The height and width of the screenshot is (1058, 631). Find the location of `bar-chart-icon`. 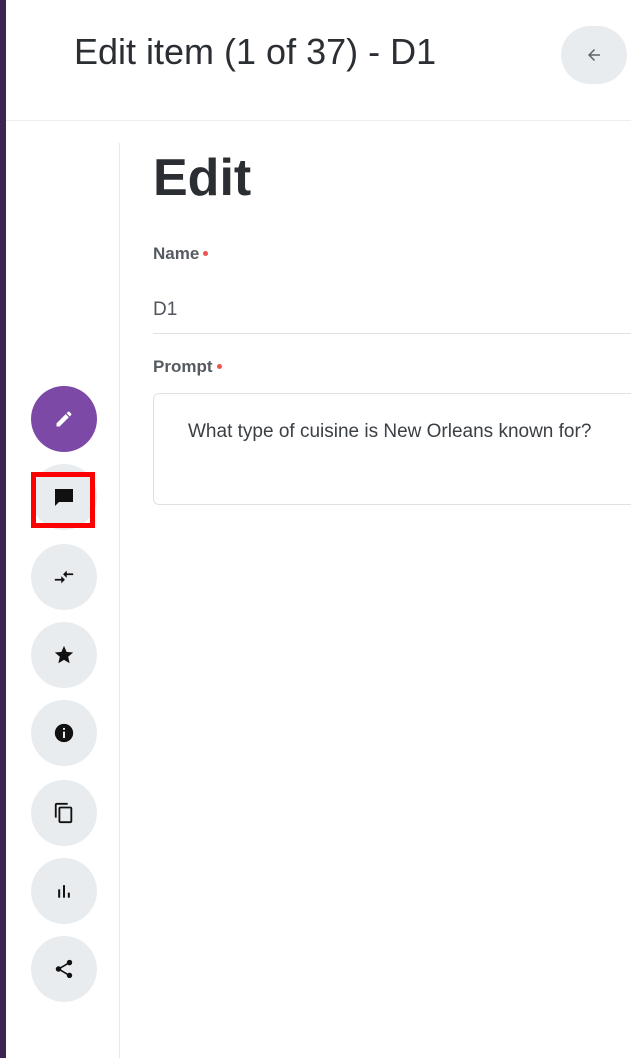

bar-chart-icon is located at coordinates (64, 891).